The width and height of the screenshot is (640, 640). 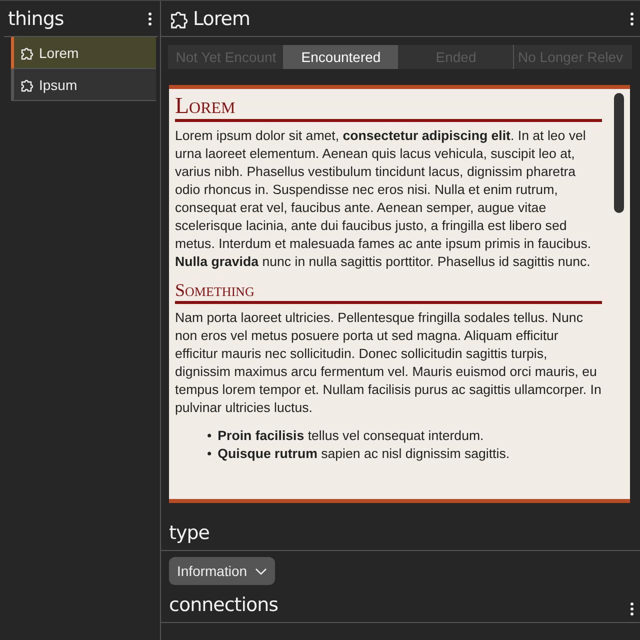 I want to click on section-heading: Lorem, so click(x=388, y=107).